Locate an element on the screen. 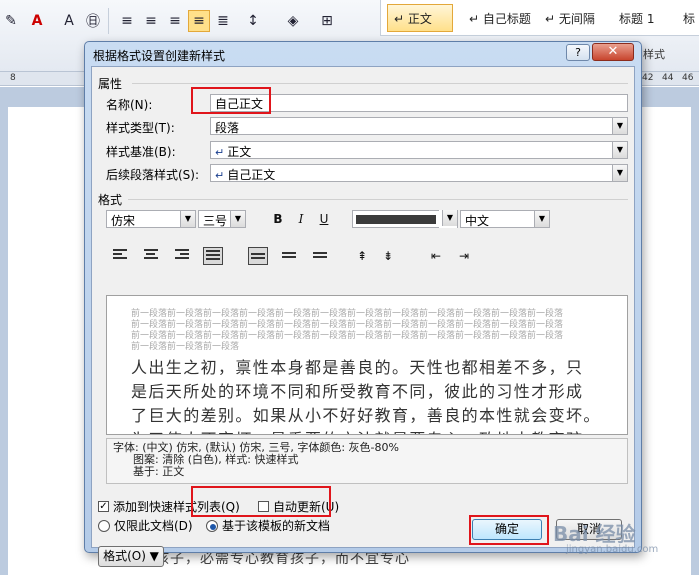 The image size is (699, 587). dialog-title: 根据格式设置创建新样式 is located at coordinates (159, 56).